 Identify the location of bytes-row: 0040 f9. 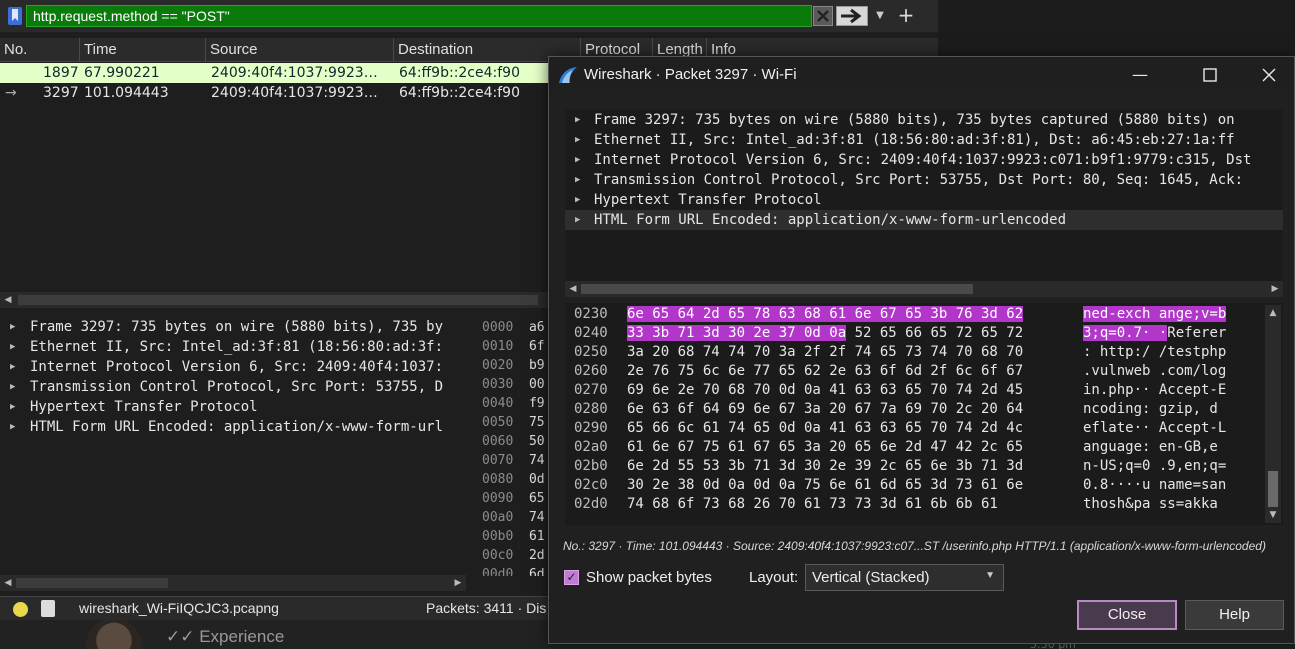
(513, 403).